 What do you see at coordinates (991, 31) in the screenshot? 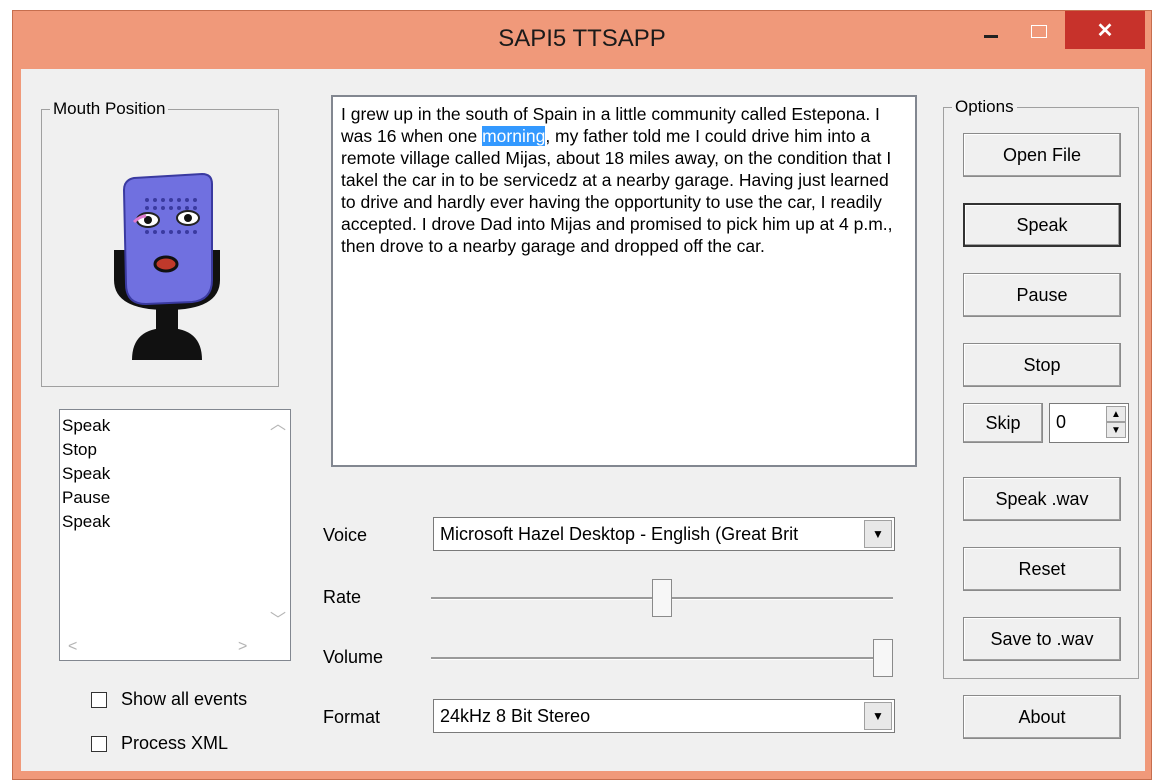
I see `minimize-button` at bounding box center [991, 31].